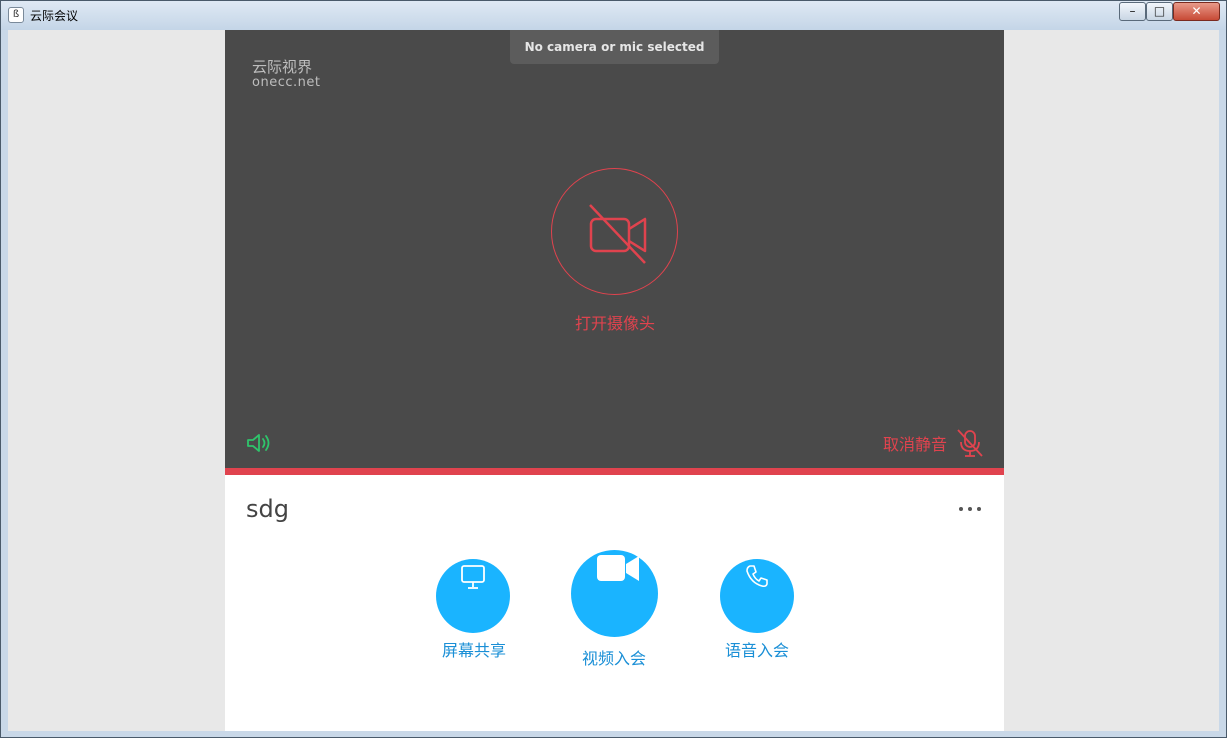 Image resolution: width=1227 pixels, height=738 pixels. I want to click on video-join-action: 视频入会, so click(626, 612).